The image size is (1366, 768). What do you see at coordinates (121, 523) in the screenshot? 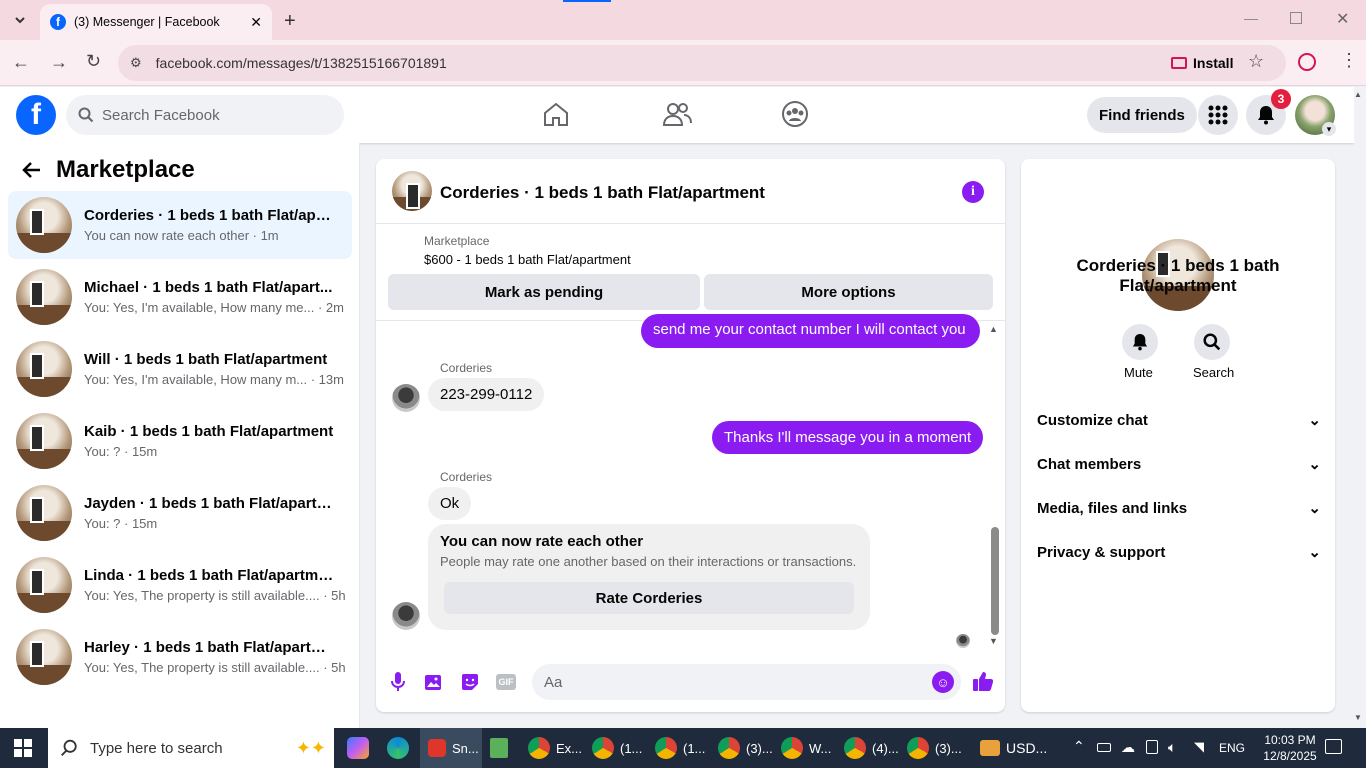
I see `conversation-subtitle: You: ? · 15m` at bounding box center [121, 523].